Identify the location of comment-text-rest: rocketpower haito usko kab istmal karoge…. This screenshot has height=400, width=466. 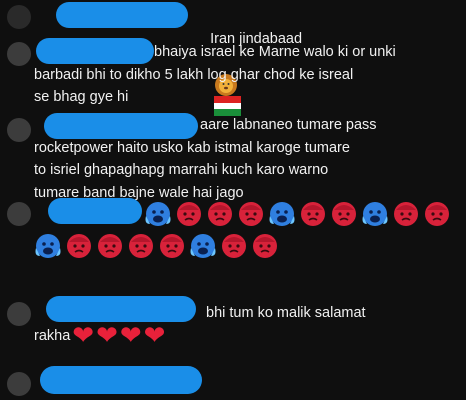
(192, 170).